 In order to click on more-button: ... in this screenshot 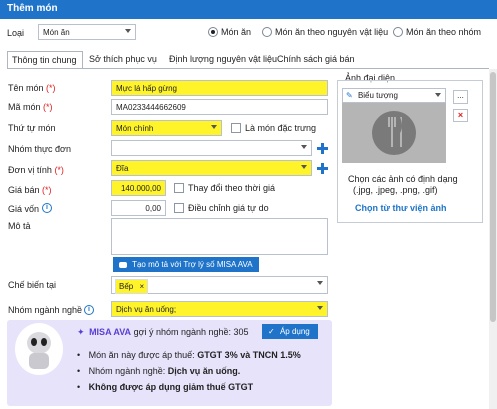, I will do `click(460, 97)`.